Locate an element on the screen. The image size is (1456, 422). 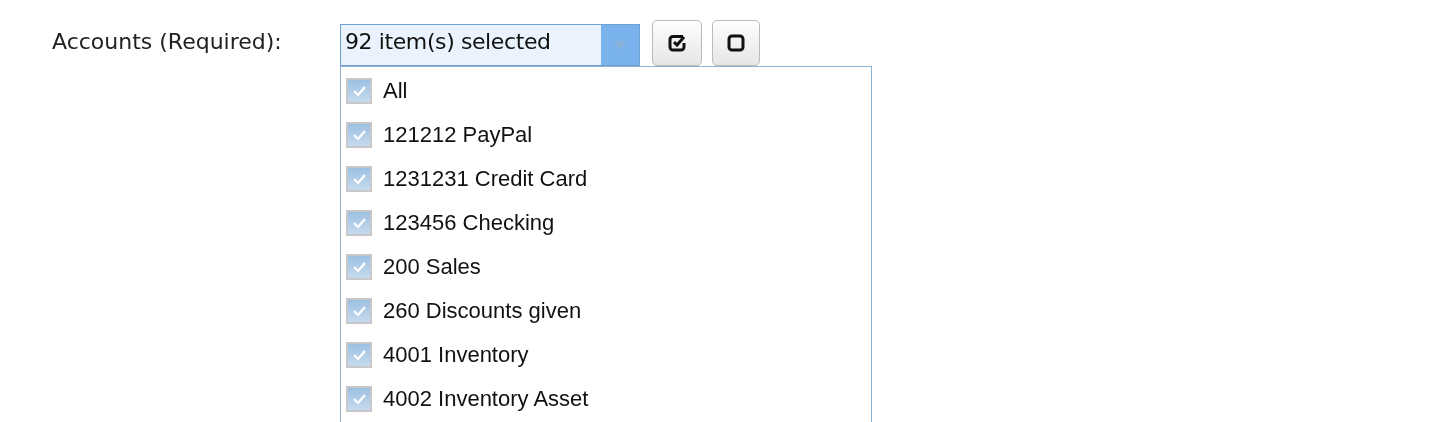
option-label: 260 Discounts given is located at coordinates (482, 311).